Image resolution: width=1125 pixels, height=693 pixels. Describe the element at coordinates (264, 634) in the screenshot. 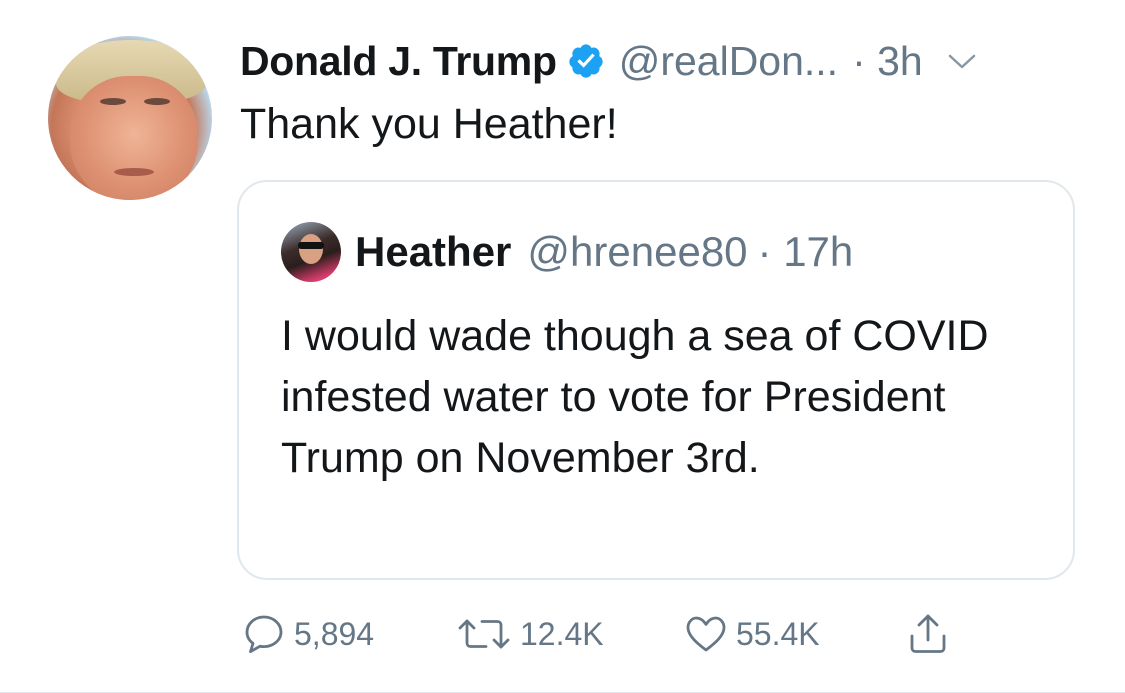

I see `reply-icon` at that location.